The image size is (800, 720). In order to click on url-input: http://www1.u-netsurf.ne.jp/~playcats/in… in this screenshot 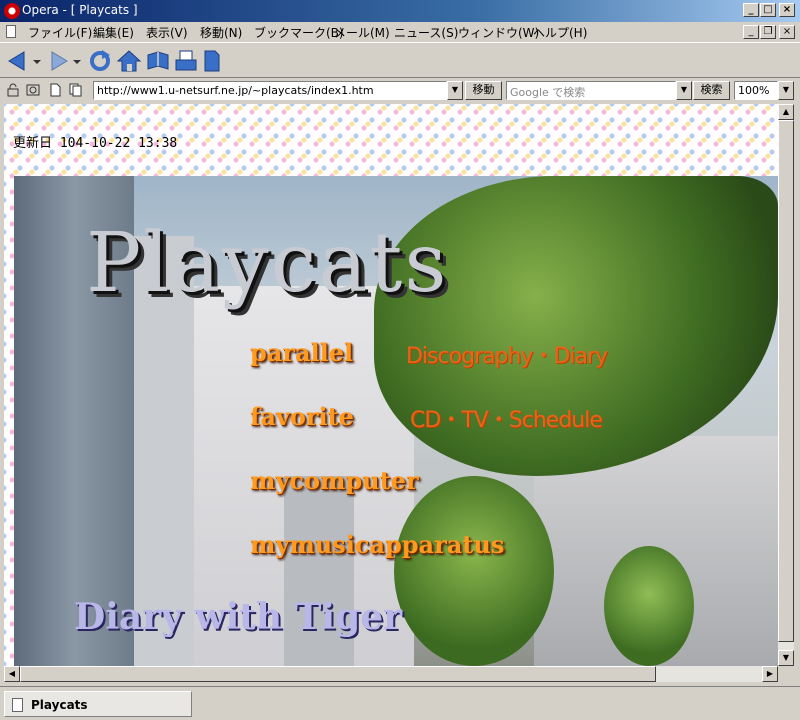, I will do `click(270, 90)`.